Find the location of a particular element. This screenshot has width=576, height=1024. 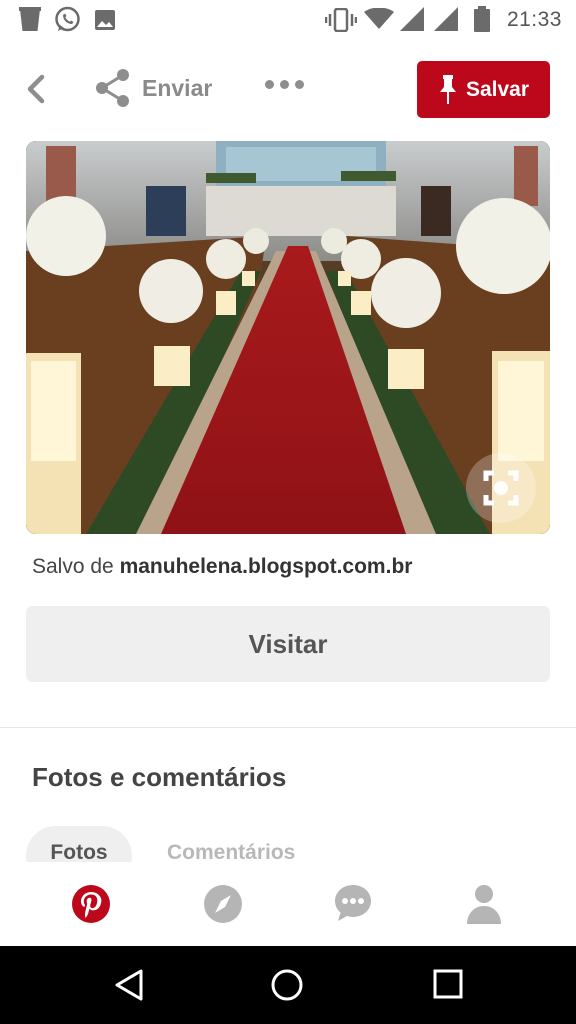

tab-photos: Fotos is located at coordinates (79, 844).